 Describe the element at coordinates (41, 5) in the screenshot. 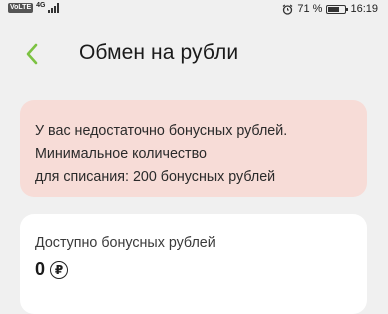

I see `network-type: 4G` at that location.